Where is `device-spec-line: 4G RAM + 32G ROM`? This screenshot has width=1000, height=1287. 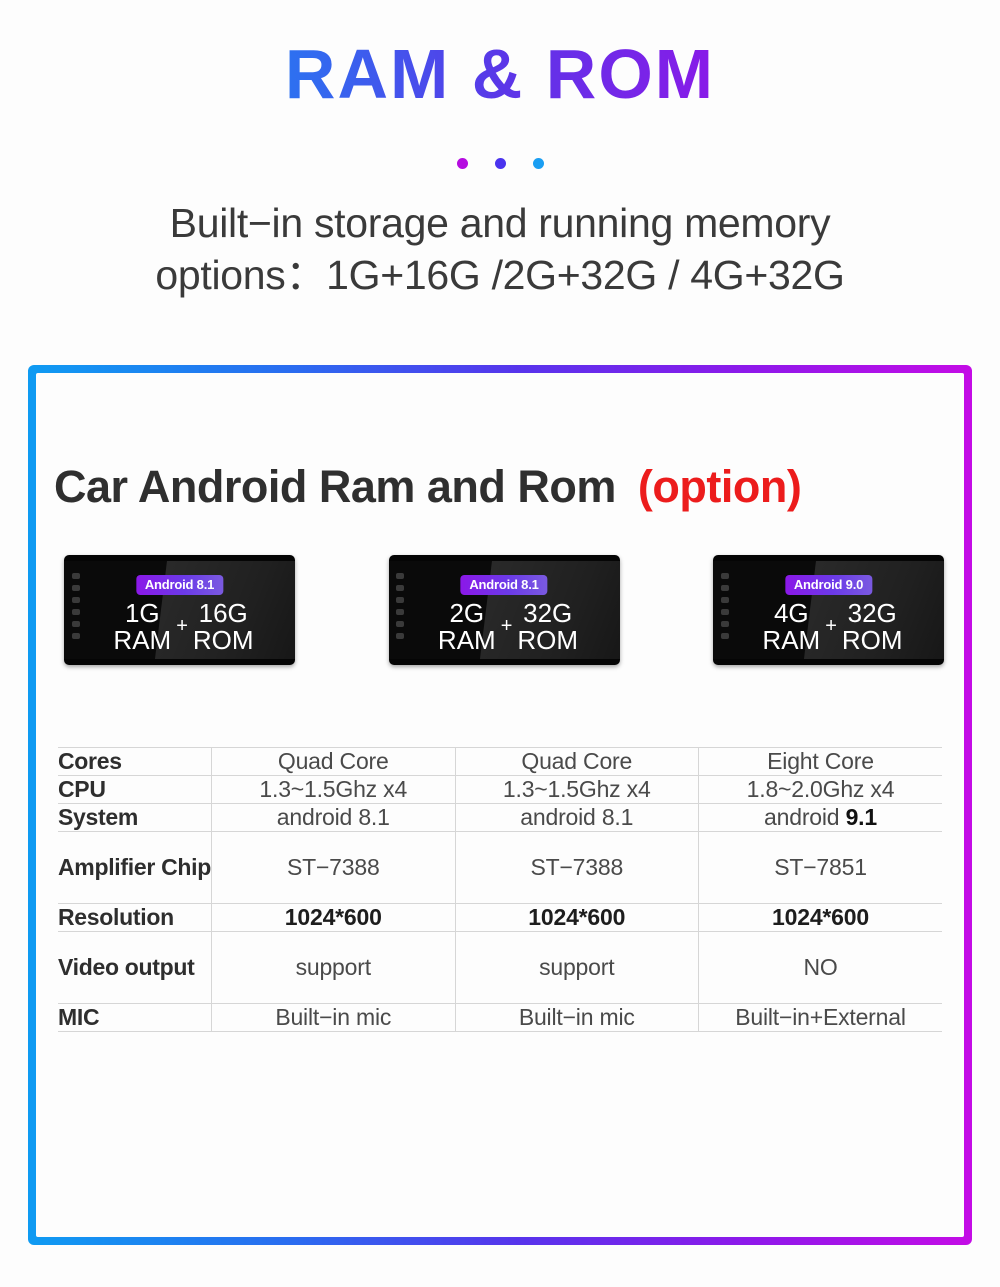 device-spec-line: 4G RAM + 32G ROM is located at coordinates (832, 626).